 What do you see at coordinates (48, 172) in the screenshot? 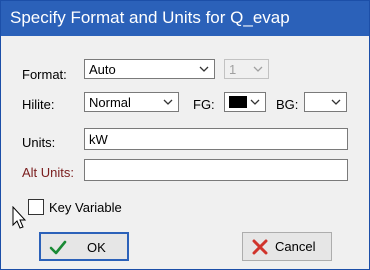
I see `alt-units-label: Alt Units:` at bounding box center [48, 172].